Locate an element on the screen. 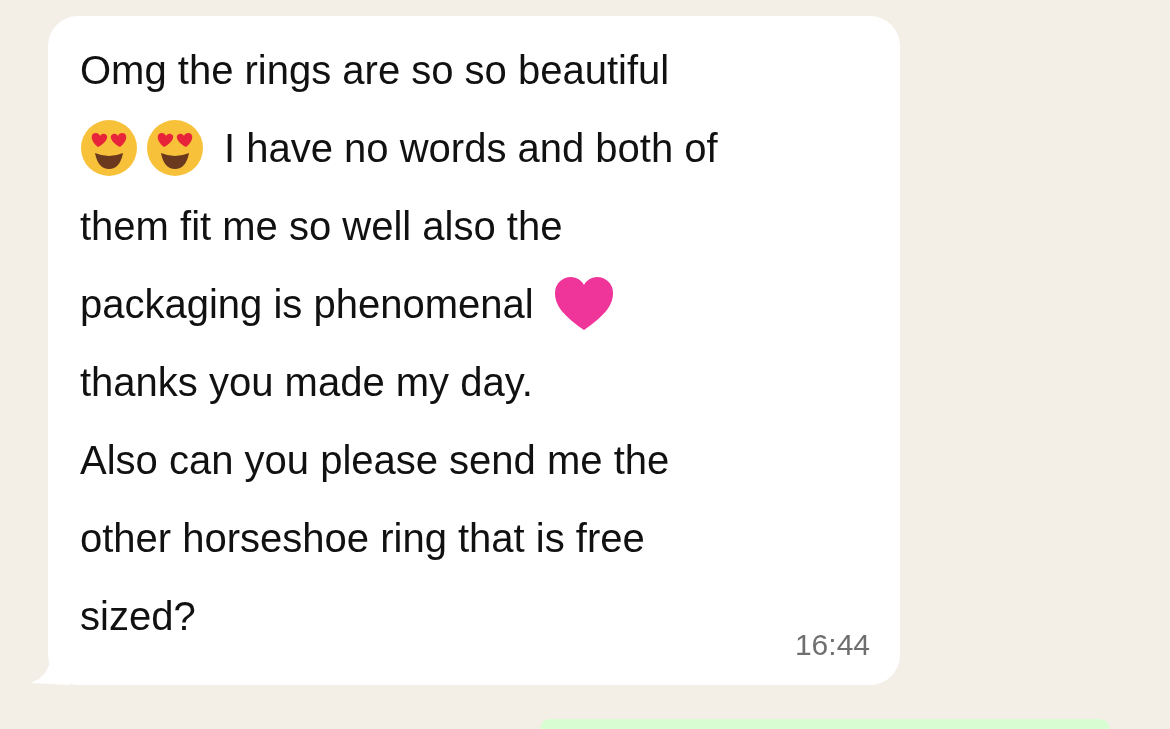 The height and width of the screenshot is (729, 1170). message-time: 16:44 is located at coordinates (832, 645).